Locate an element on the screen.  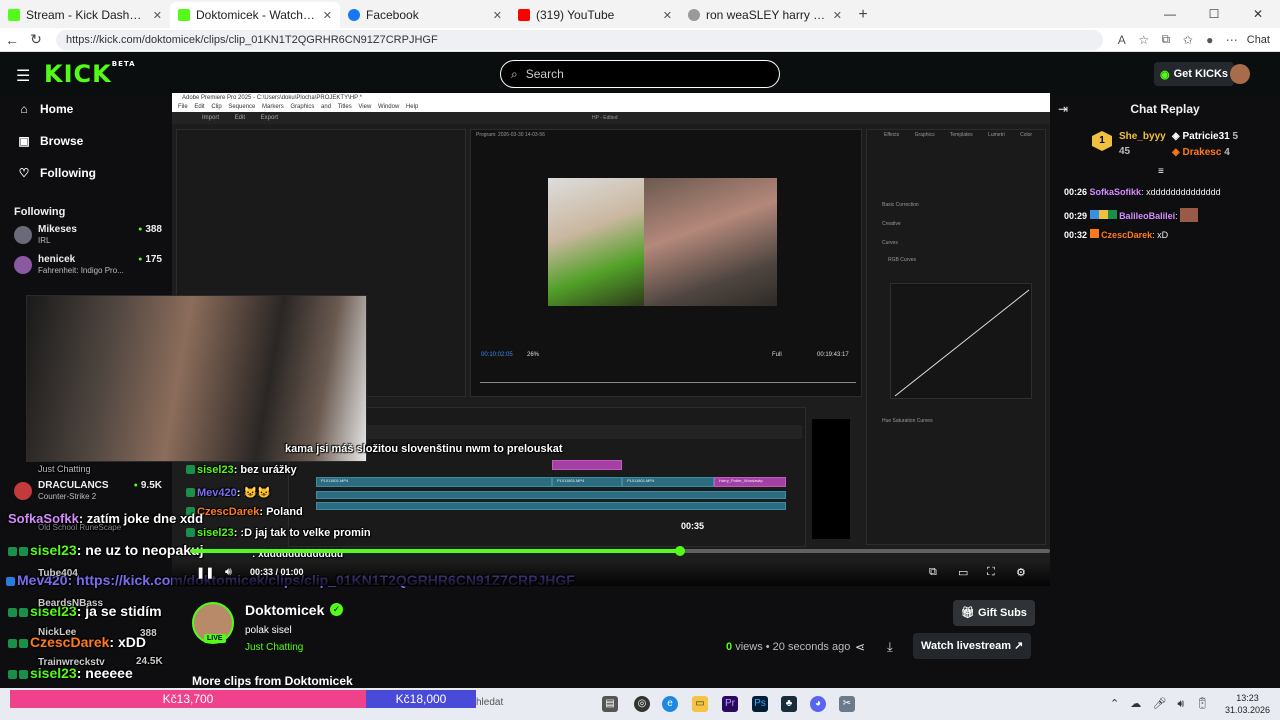
heart-icon: ♡ is located at coordinates (24, 173).